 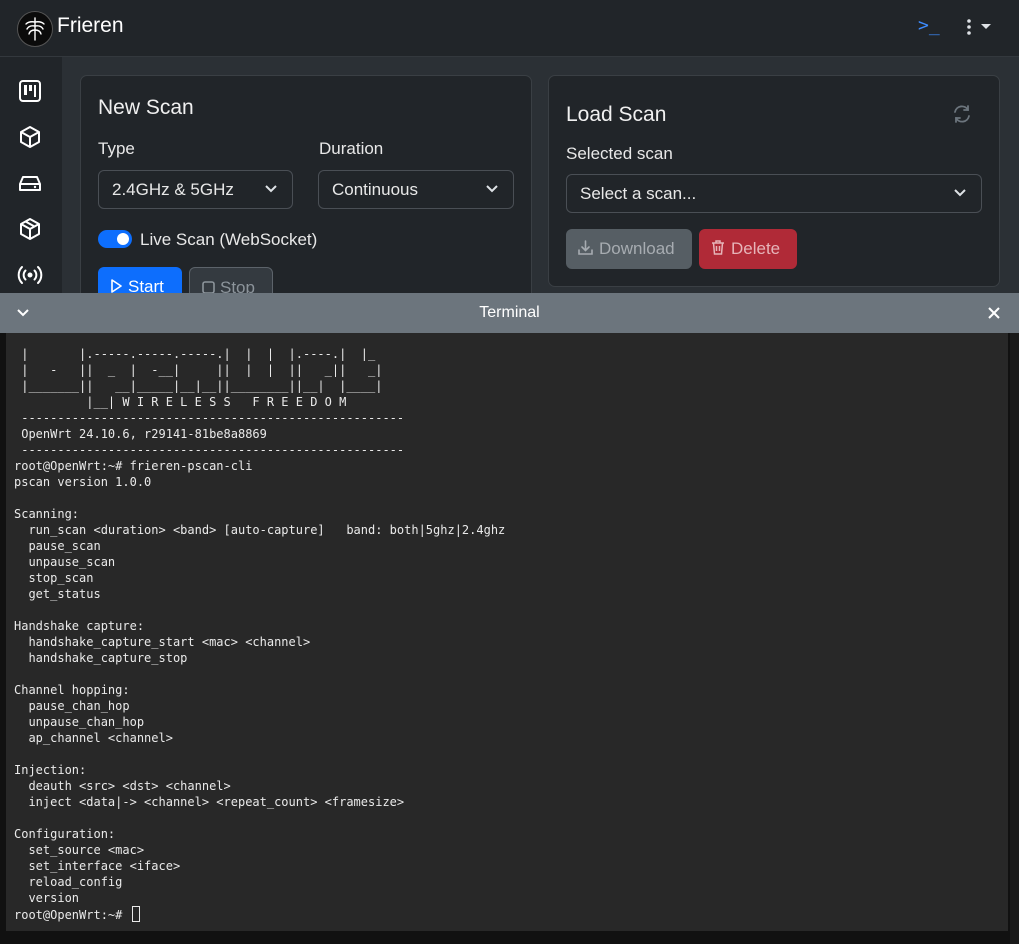 I want to click on sidebar-item-dashboard, so click(x=30, y=91).